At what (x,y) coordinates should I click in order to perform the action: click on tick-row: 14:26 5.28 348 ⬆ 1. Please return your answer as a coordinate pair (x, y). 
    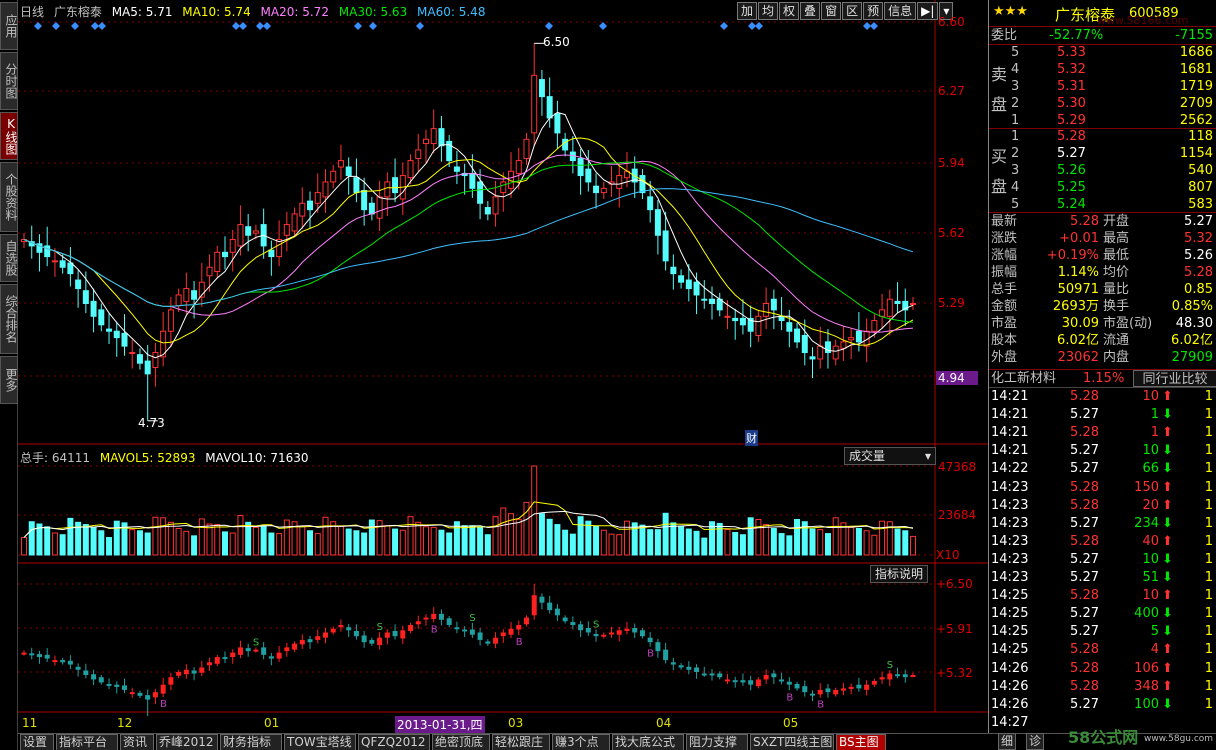
    Looking at the image, I should click on (1102, 686).